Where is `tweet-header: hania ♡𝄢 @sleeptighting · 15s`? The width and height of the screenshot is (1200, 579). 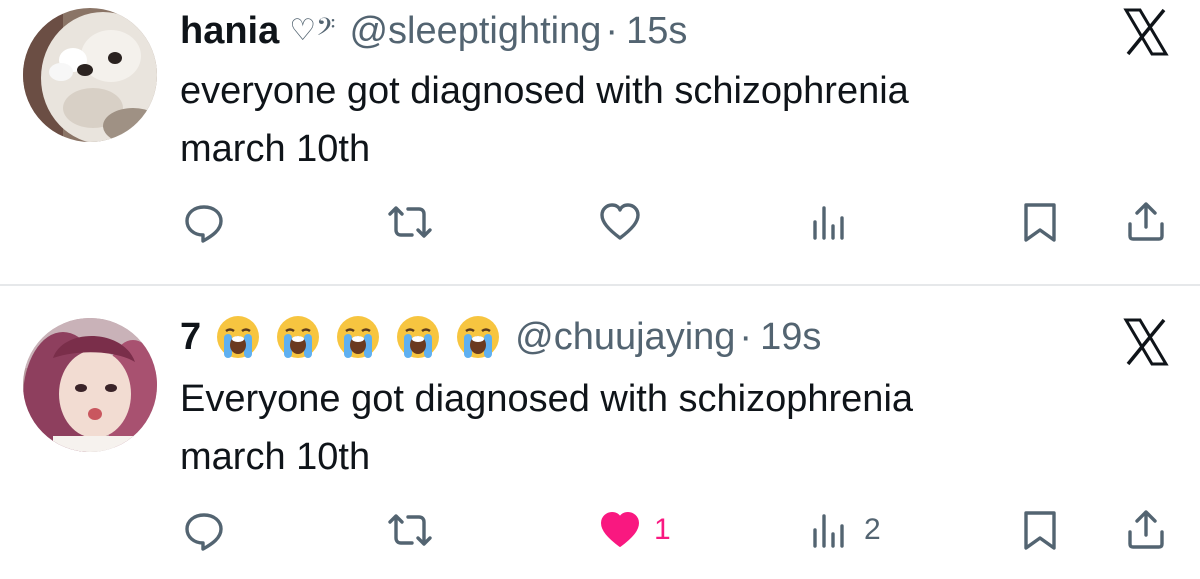
tweet-header: hania ♡𝄢 @sleeptighting · 15s is located at coordinates (433, 31).